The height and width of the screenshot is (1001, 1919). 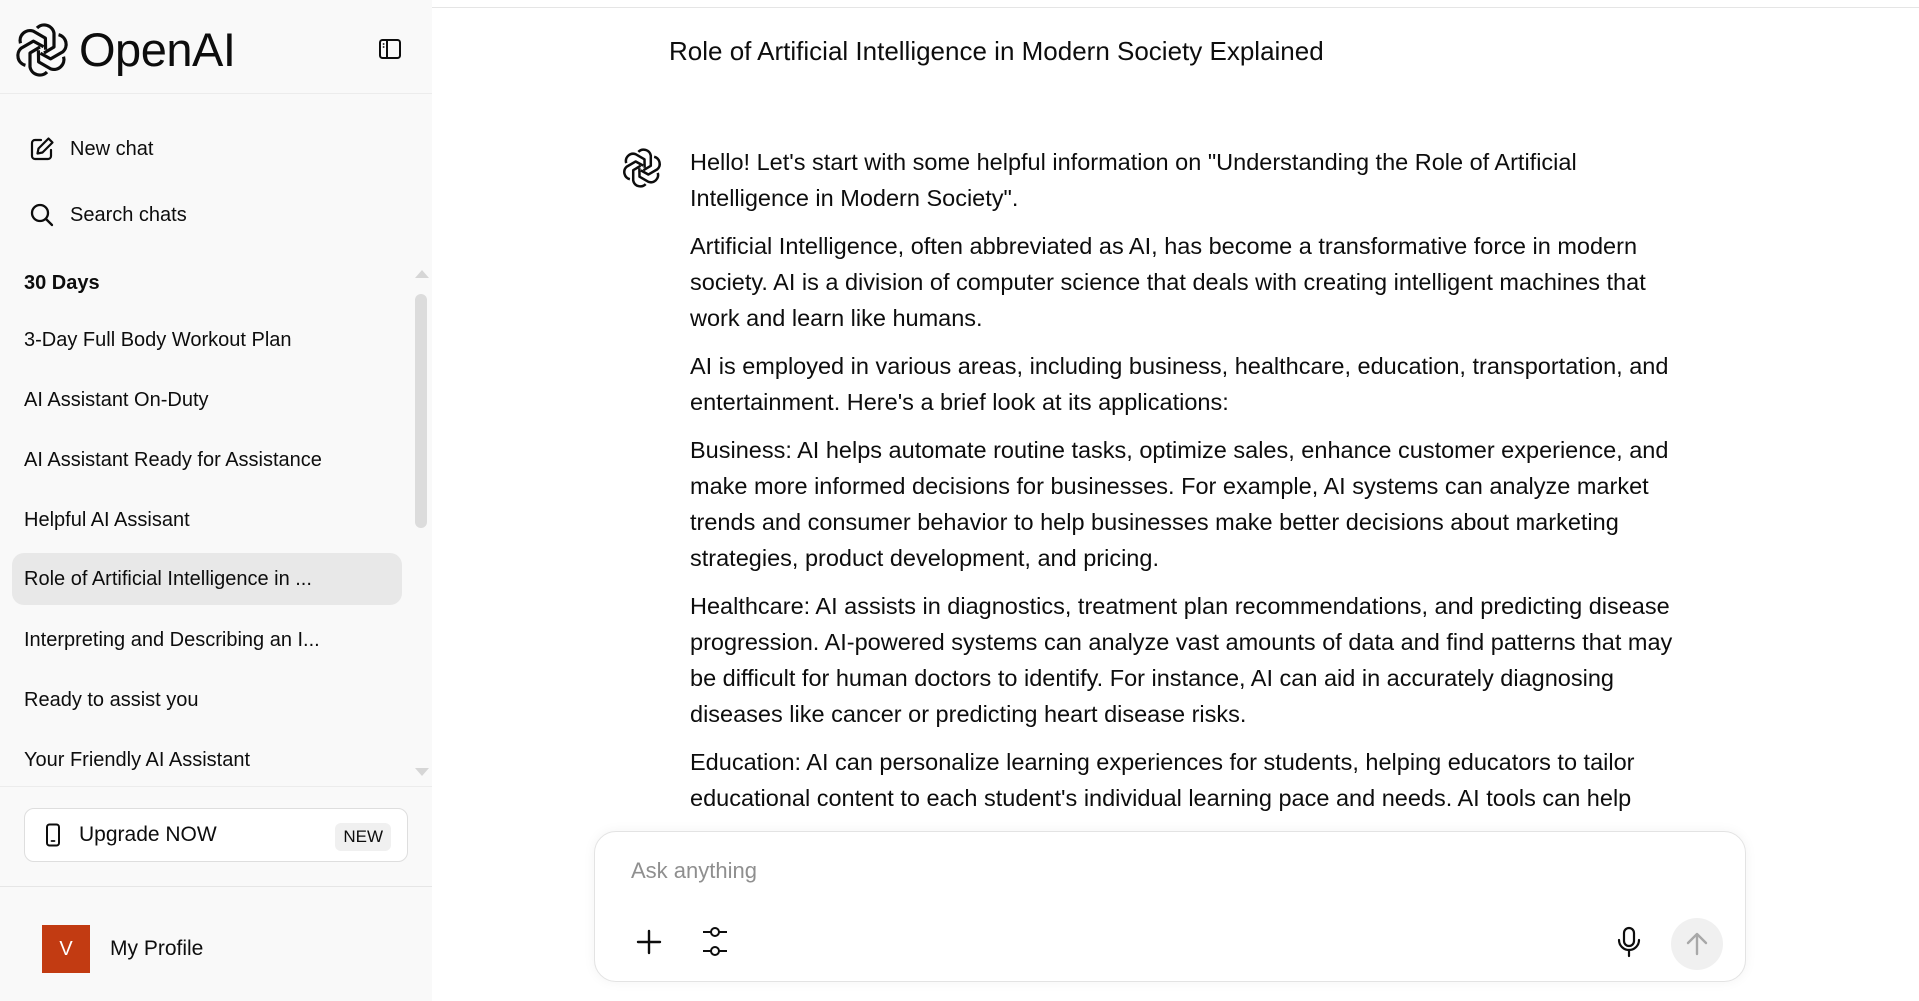 What do you see at coordinates (214, 215) in the screenshot?
I see `search-chats-button: Search chats` at bounding box center [214, 215].